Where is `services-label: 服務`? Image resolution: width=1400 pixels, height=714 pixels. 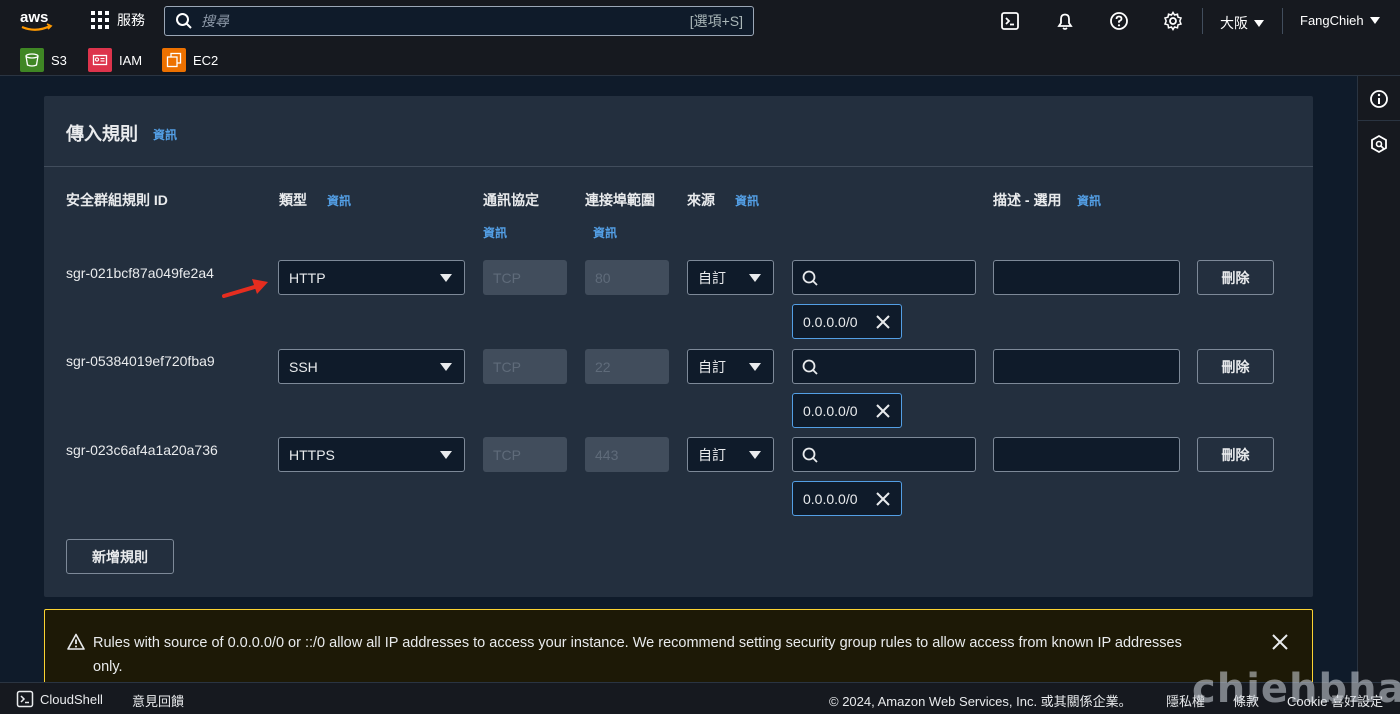
services-label: 服務 is located at coordinates (131, 20).